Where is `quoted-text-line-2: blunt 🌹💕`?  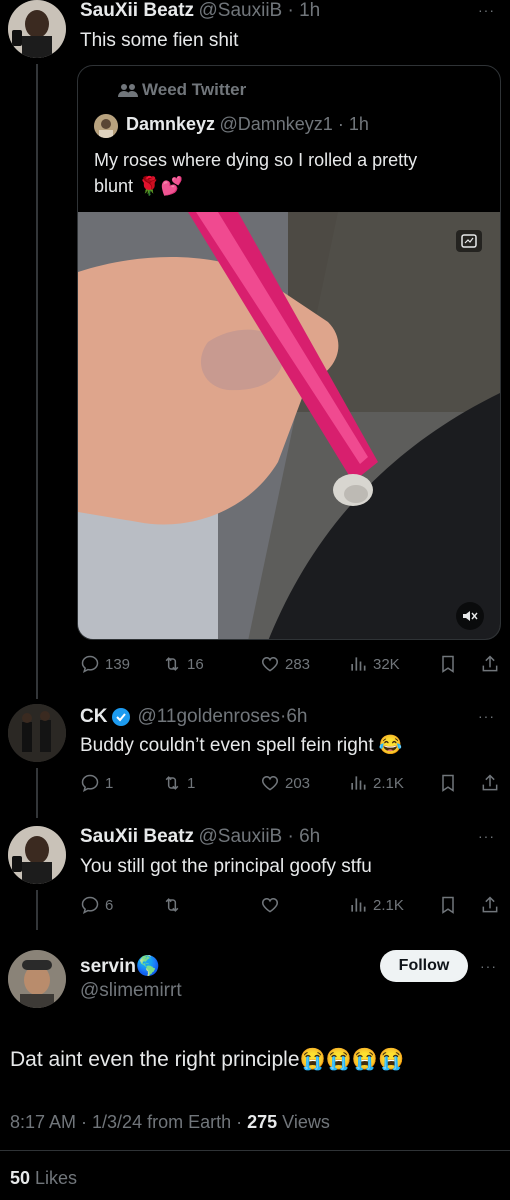 quoted-text-line-2: blunt 🌹💕 is located at coordinates (138, 186).